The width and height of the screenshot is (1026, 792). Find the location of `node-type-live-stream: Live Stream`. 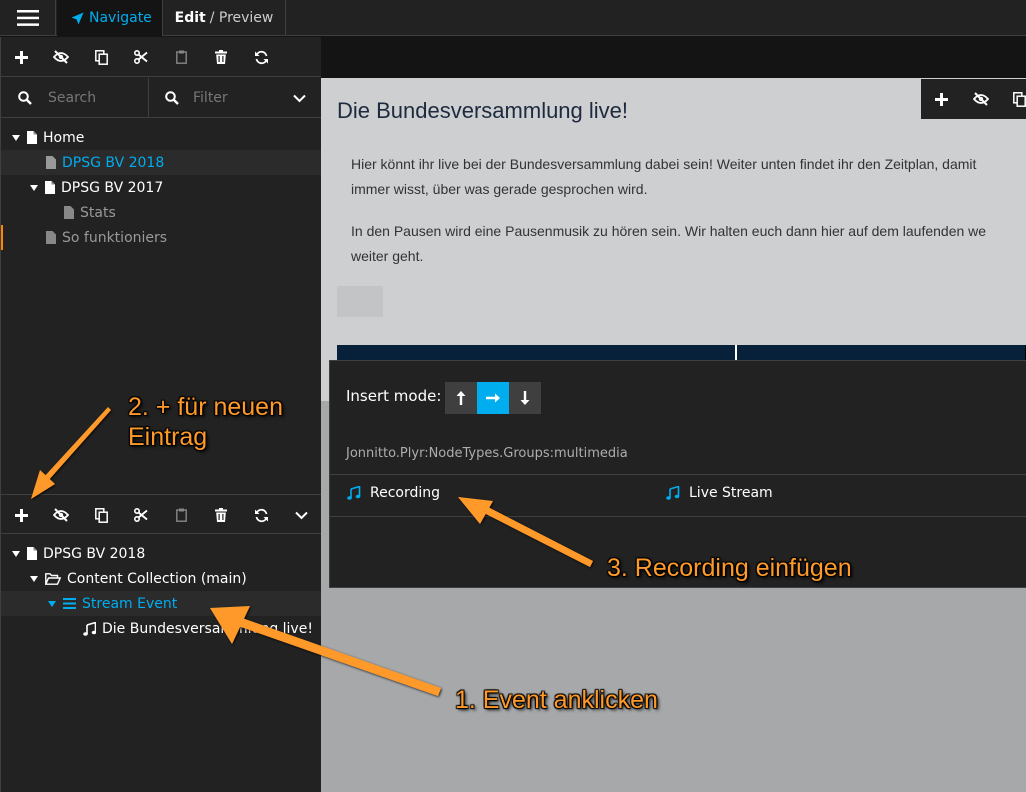

node-type-live-stream: Live Stream is located at coordinates (719, 493).